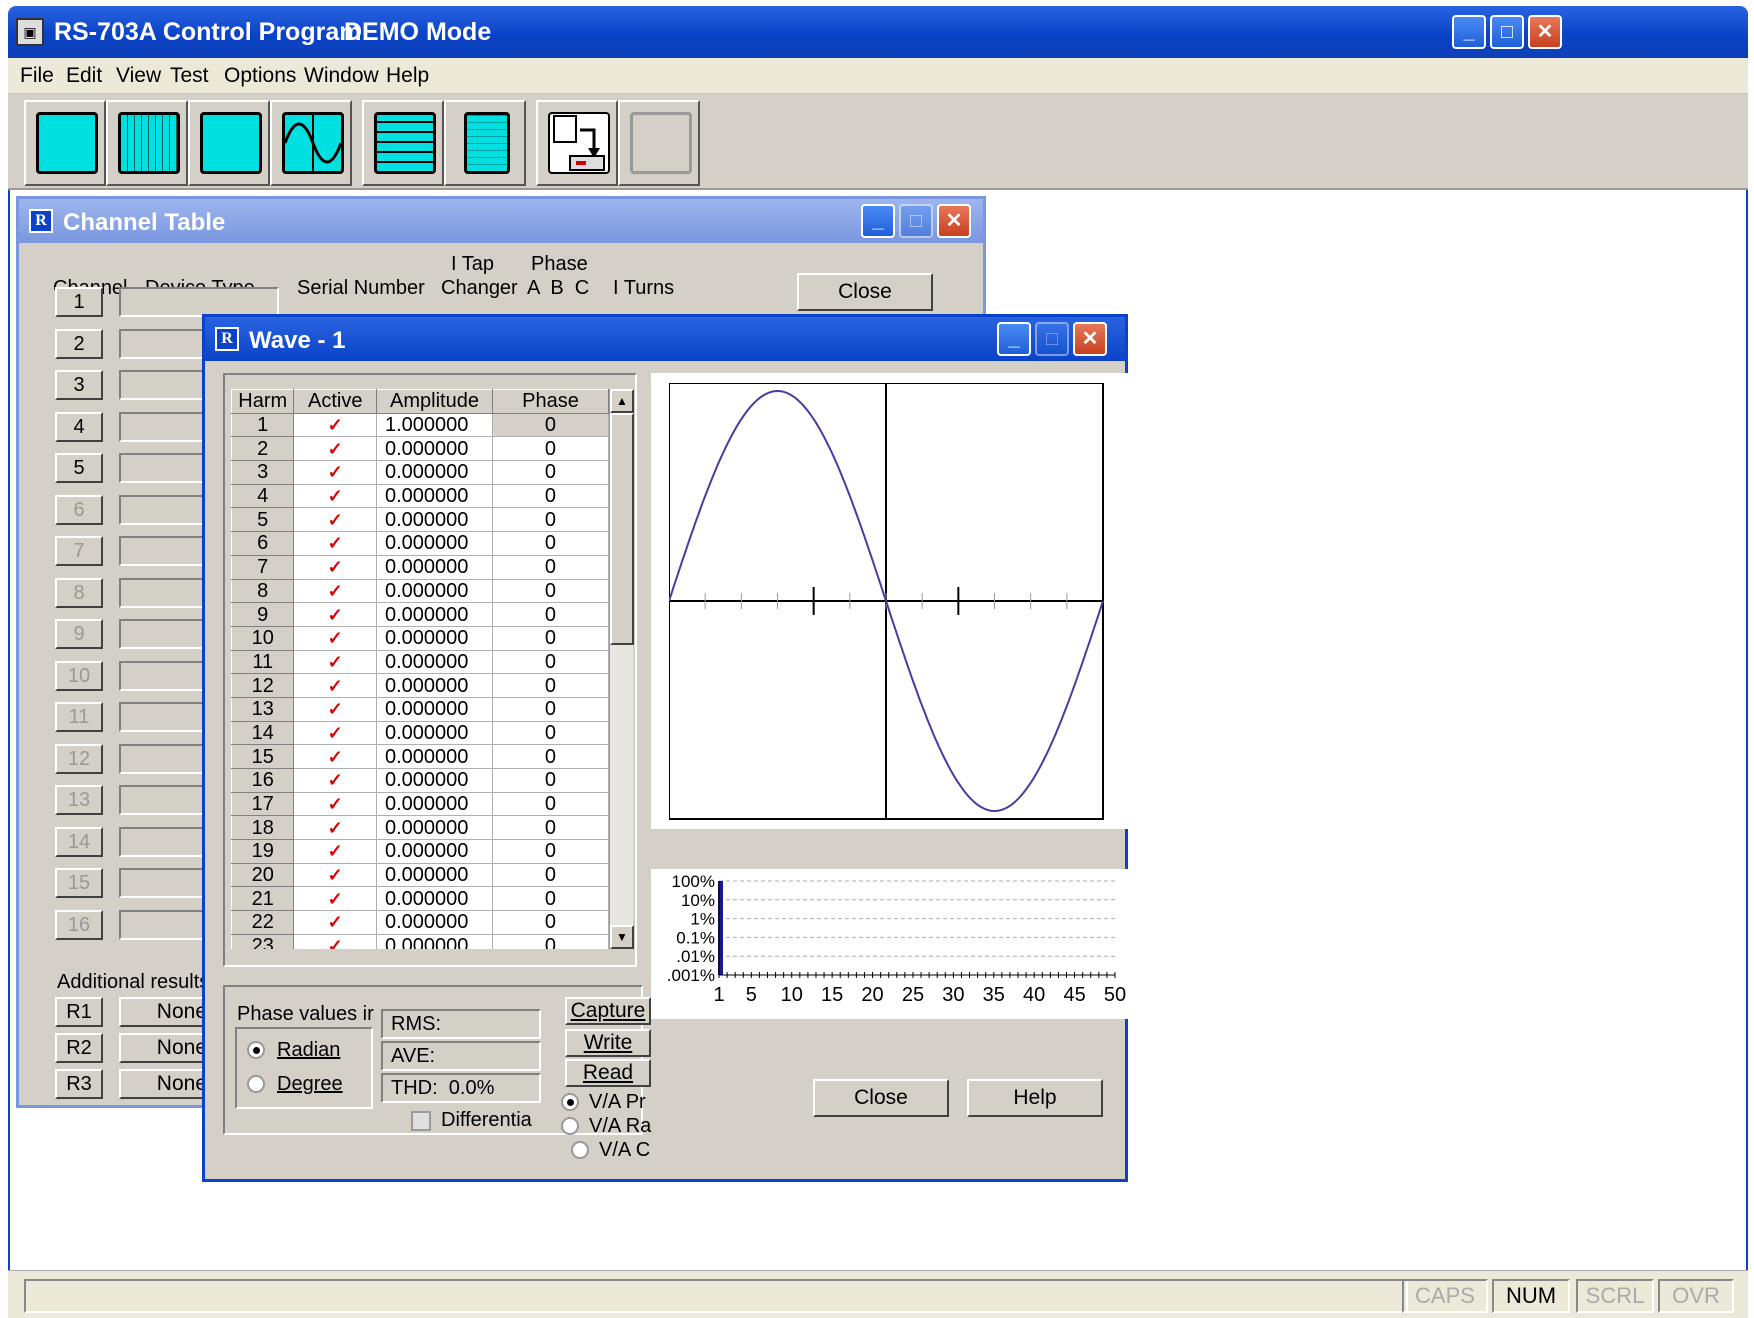 Image resolution: width=1754 pixels, height=1318 pixels. What do you see at coordinates (420, 851) in the screenshot?
I see `table-row: 19 ✓ 0.000000 0` at bounding box center [420, 851].